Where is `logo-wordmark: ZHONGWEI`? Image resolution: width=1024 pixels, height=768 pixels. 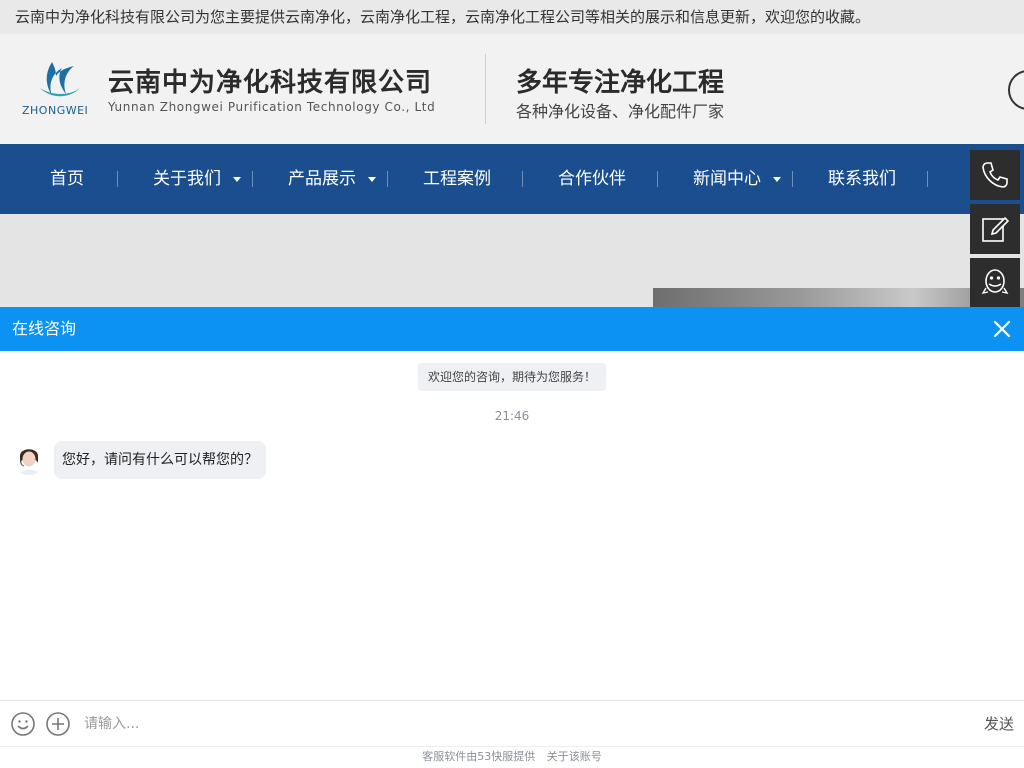 logo-wordmark: ZHONGWEI is located at coordinates (55, 110).